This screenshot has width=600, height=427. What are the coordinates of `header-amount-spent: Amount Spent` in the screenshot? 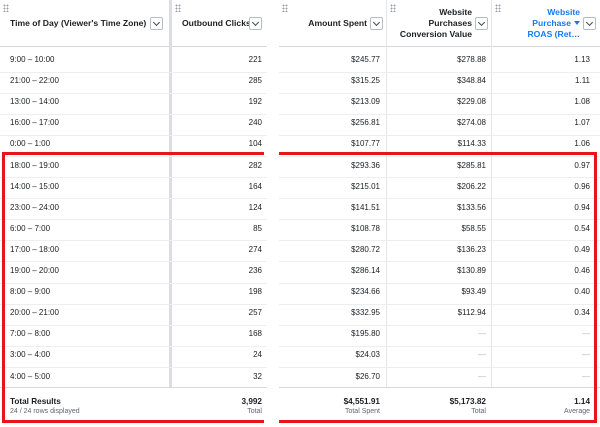 It's located at (332, 23).